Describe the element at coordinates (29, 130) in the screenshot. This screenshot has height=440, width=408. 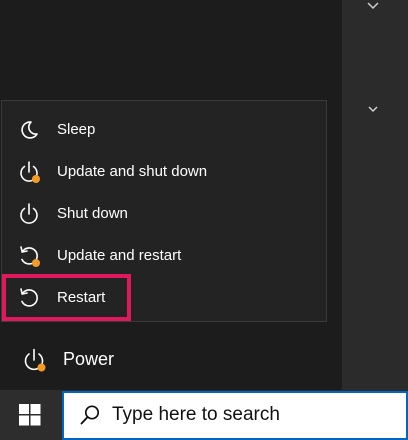
I see `moon-icon` at that location.